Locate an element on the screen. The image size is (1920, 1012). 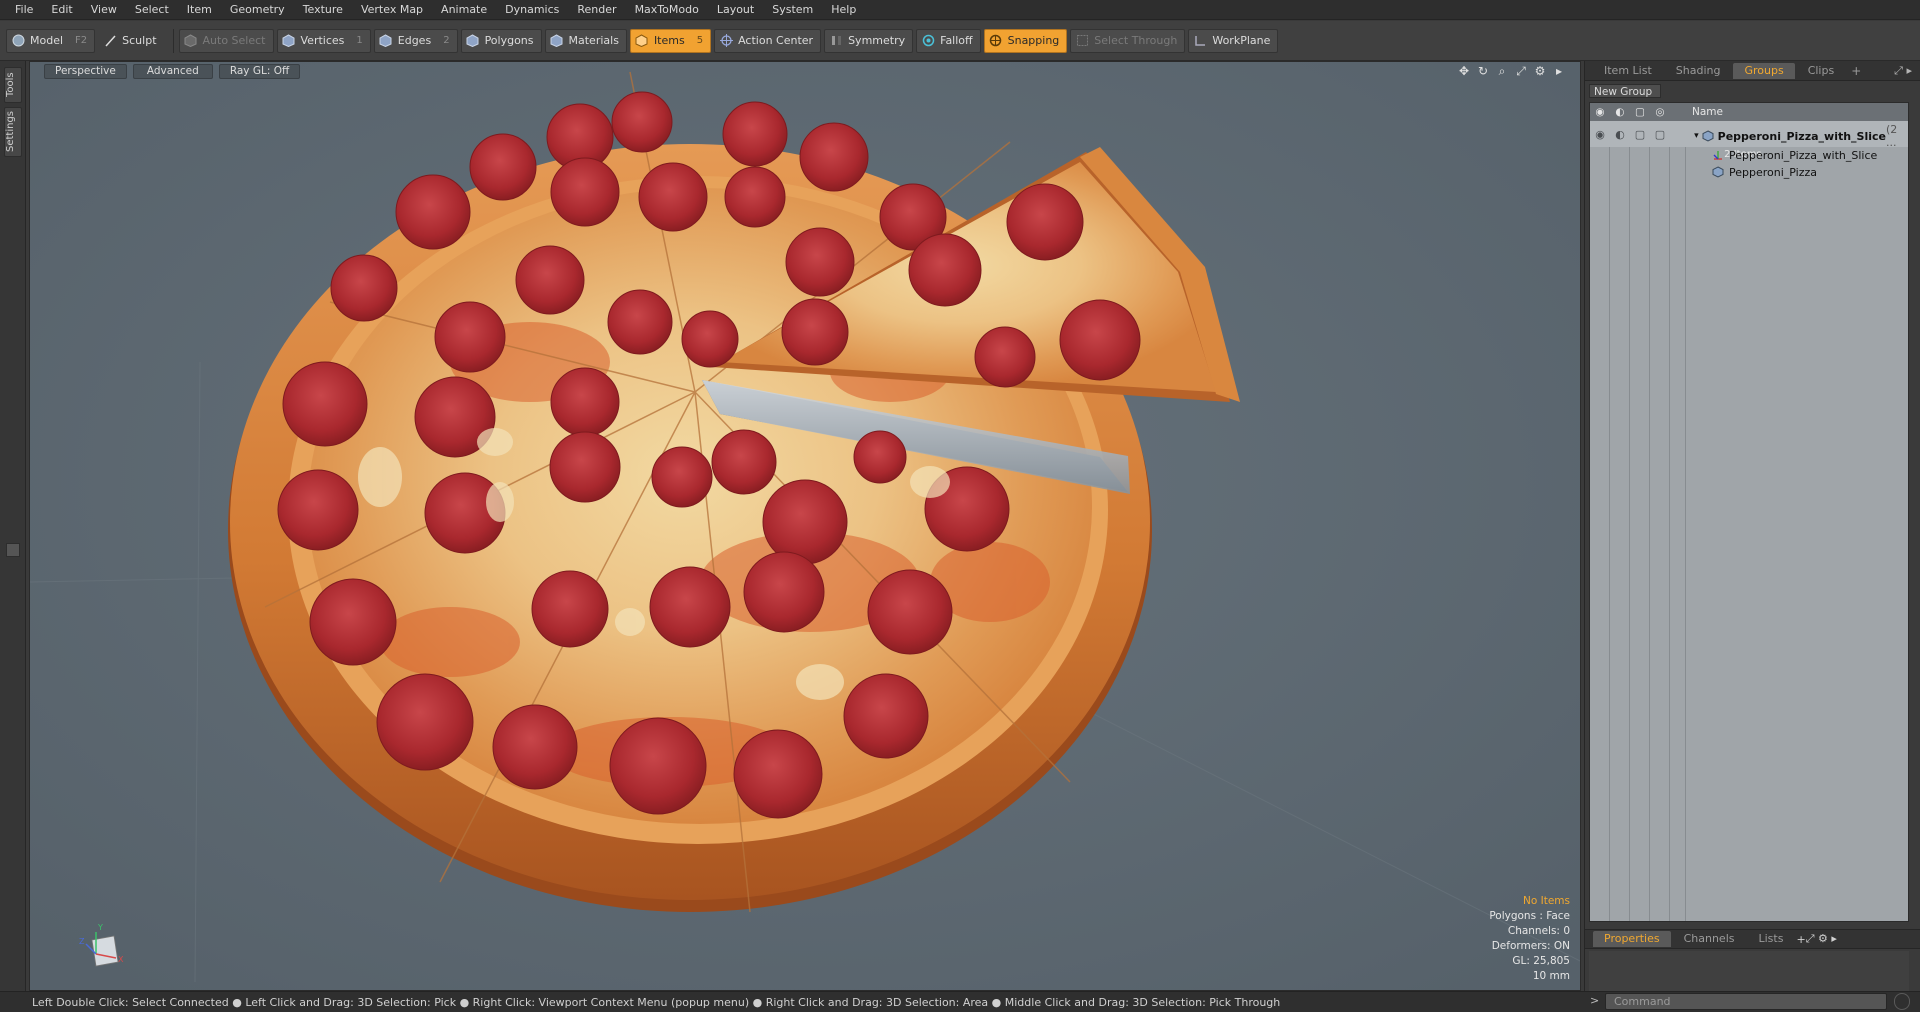
item-name: Pepperoni_Pizza_with_Slice is located at coordinates (1803, 155).